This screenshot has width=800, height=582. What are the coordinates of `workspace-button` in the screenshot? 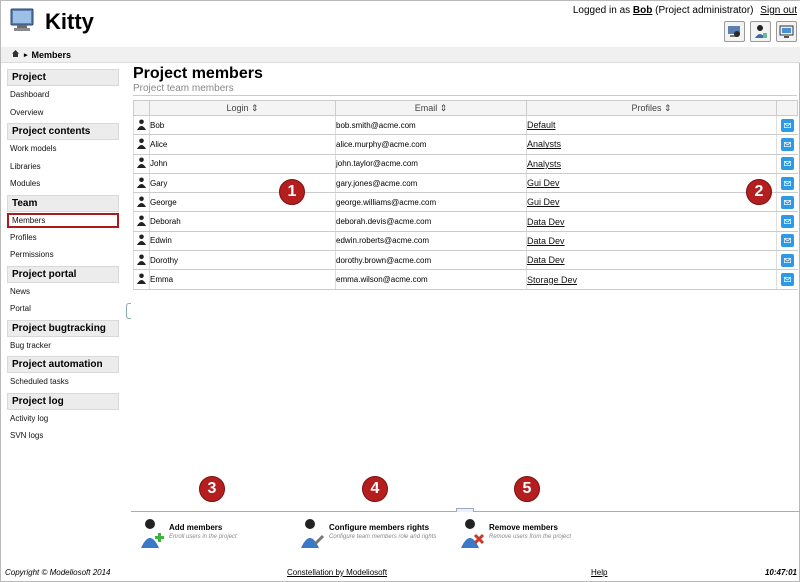 It's located at (734, 31).